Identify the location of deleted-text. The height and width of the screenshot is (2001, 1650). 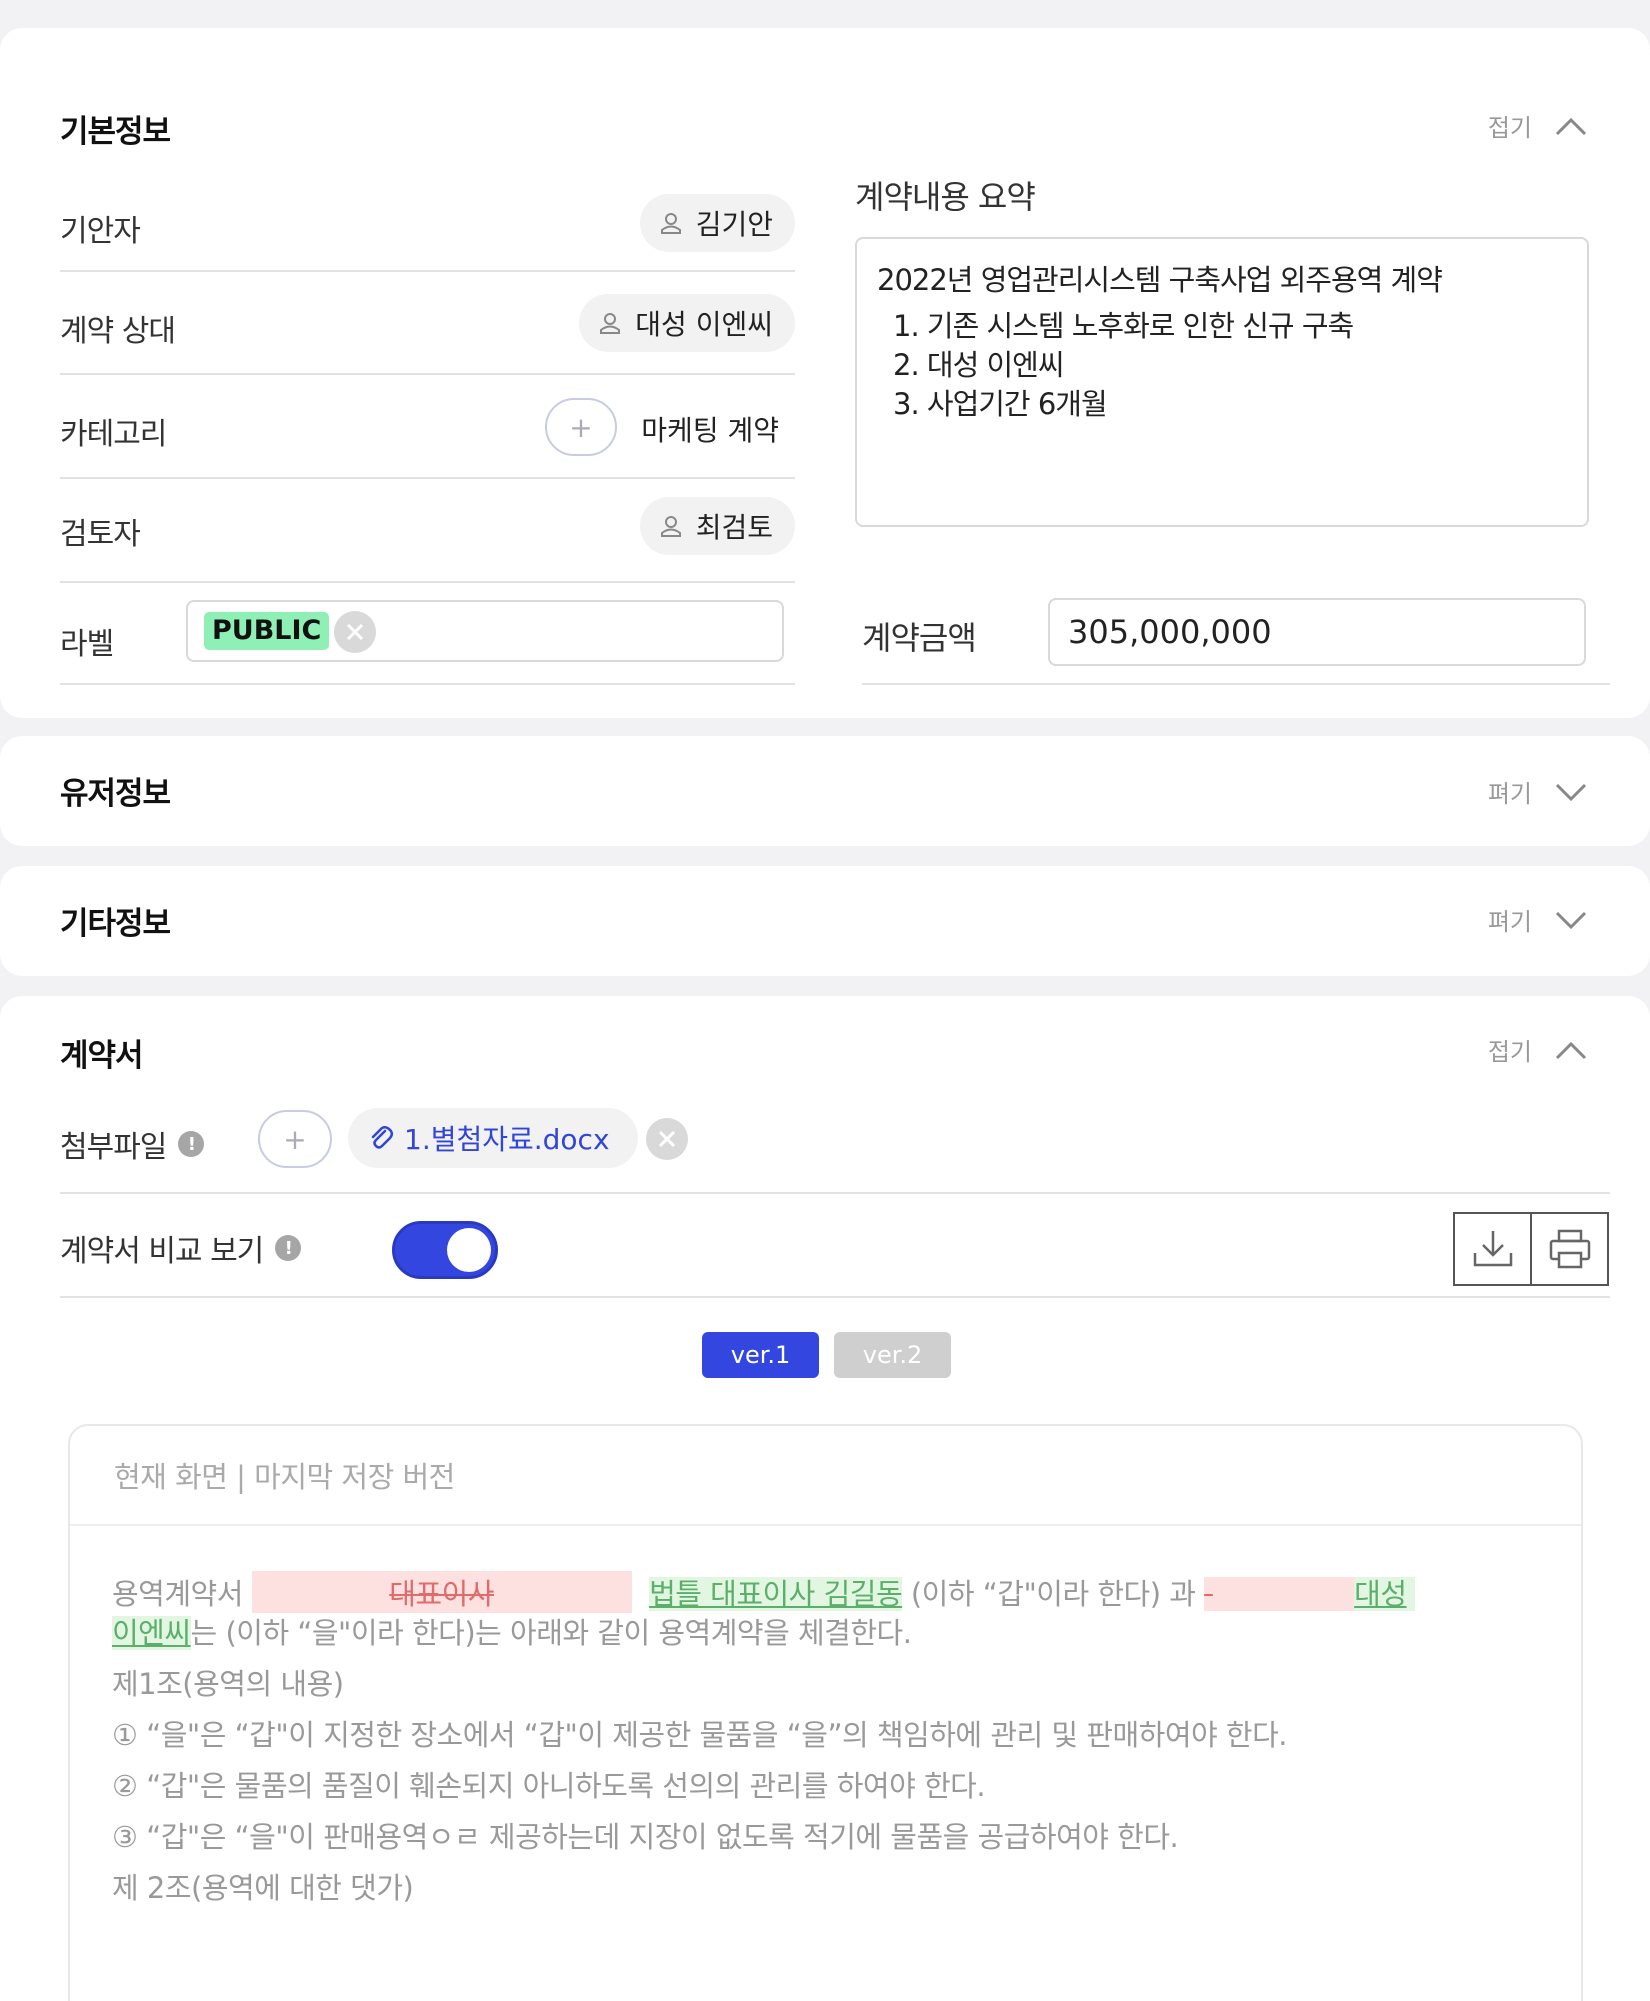
(1279, 1594).